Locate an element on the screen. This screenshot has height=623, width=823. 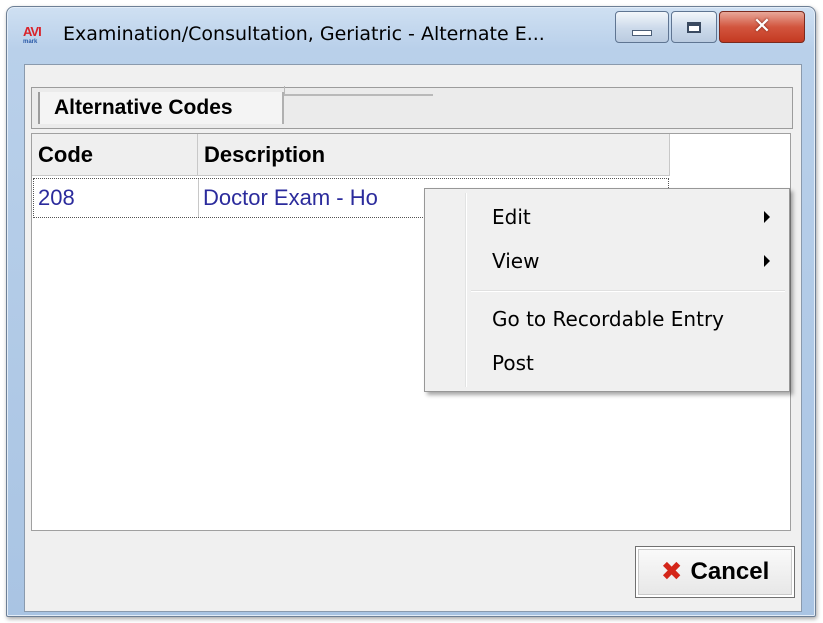
menu-item-edit: Edit is located at coordinates (606, 217).